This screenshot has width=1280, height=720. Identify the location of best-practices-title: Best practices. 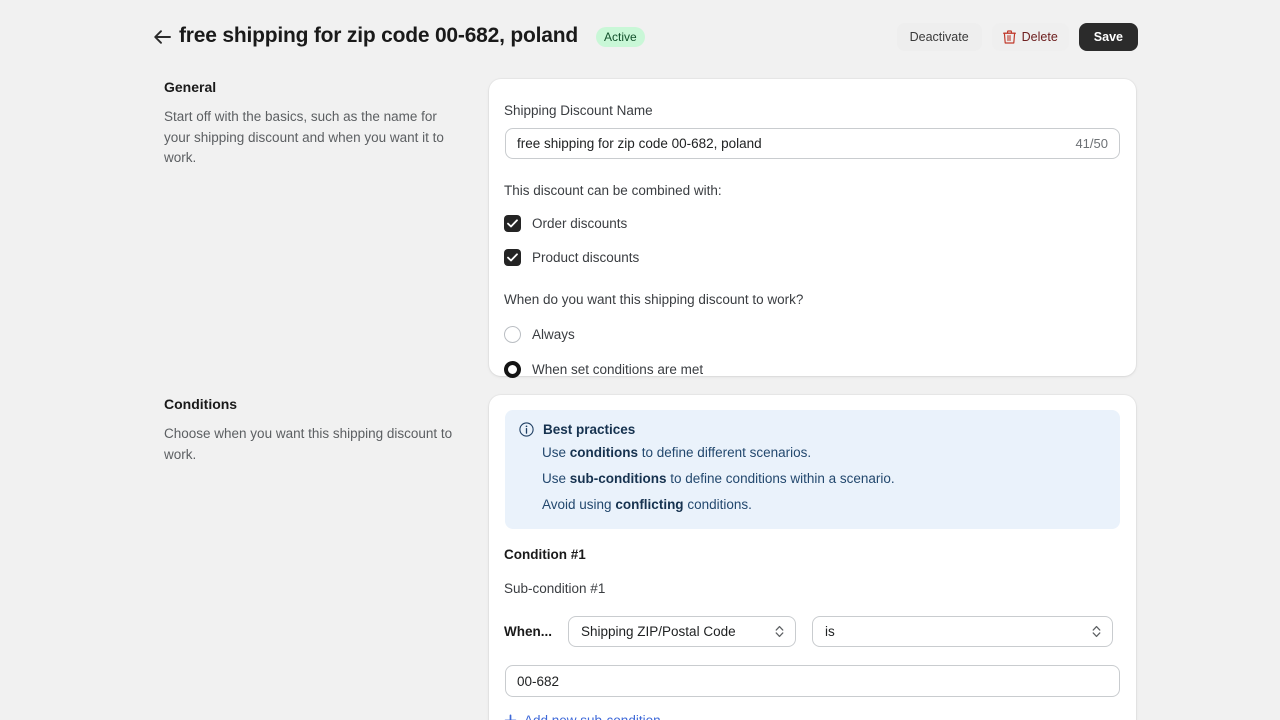
(589, 429).